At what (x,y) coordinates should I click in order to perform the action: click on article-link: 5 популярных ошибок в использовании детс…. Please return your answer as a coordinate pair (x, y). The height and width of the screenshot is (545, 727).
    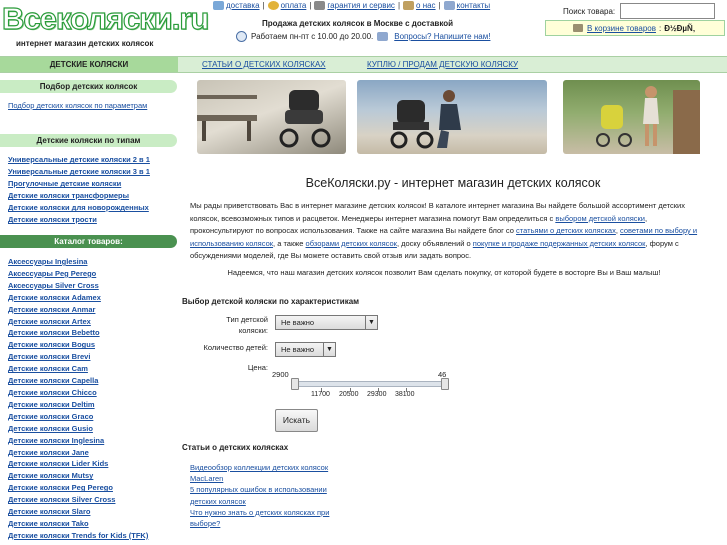
    Looking at the image, I should click on (260, 495).